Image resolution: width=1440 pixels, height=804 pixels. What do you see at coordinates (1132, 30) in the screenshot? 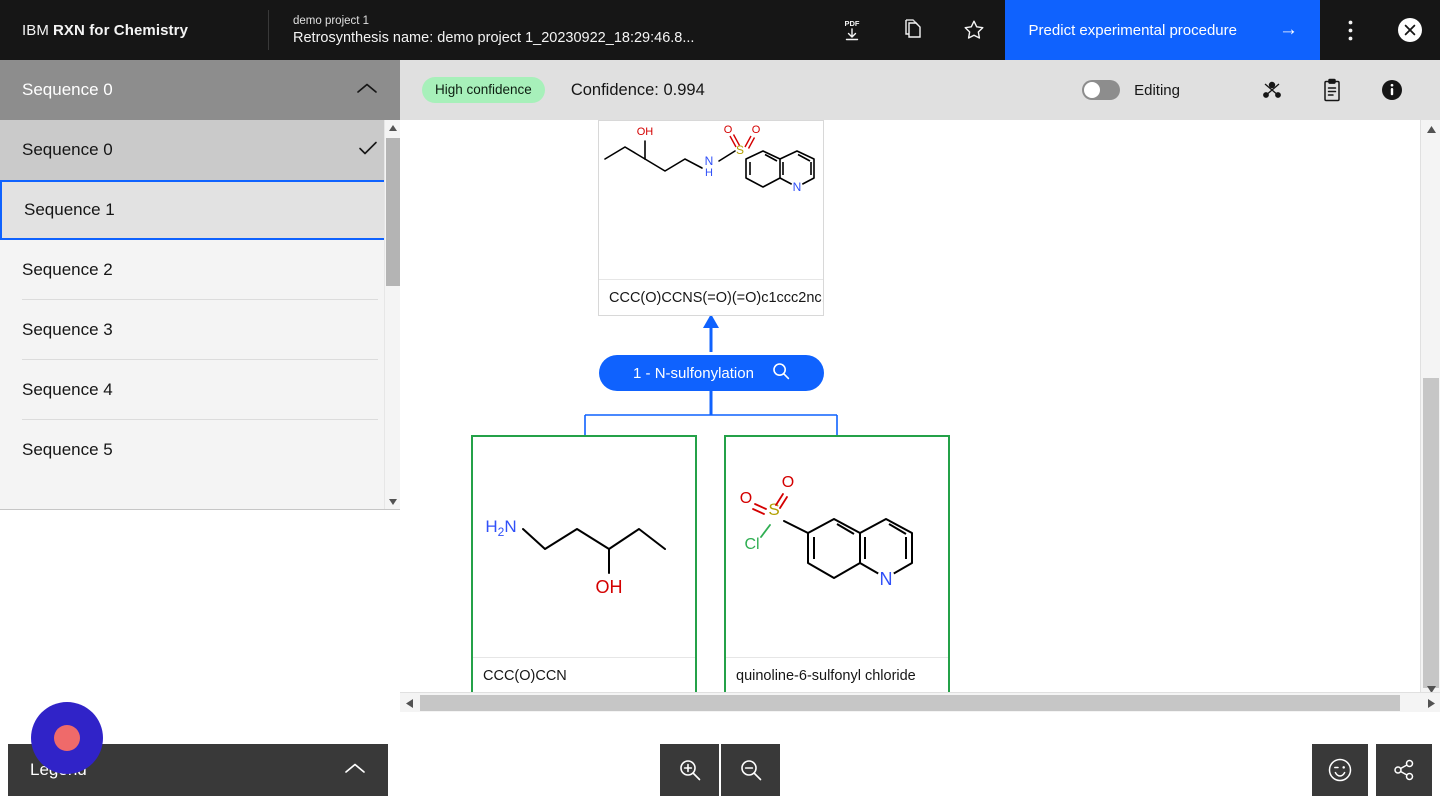
I see `predict-button-label: Predict experimental procedure` at bounding box center [1132, 30].